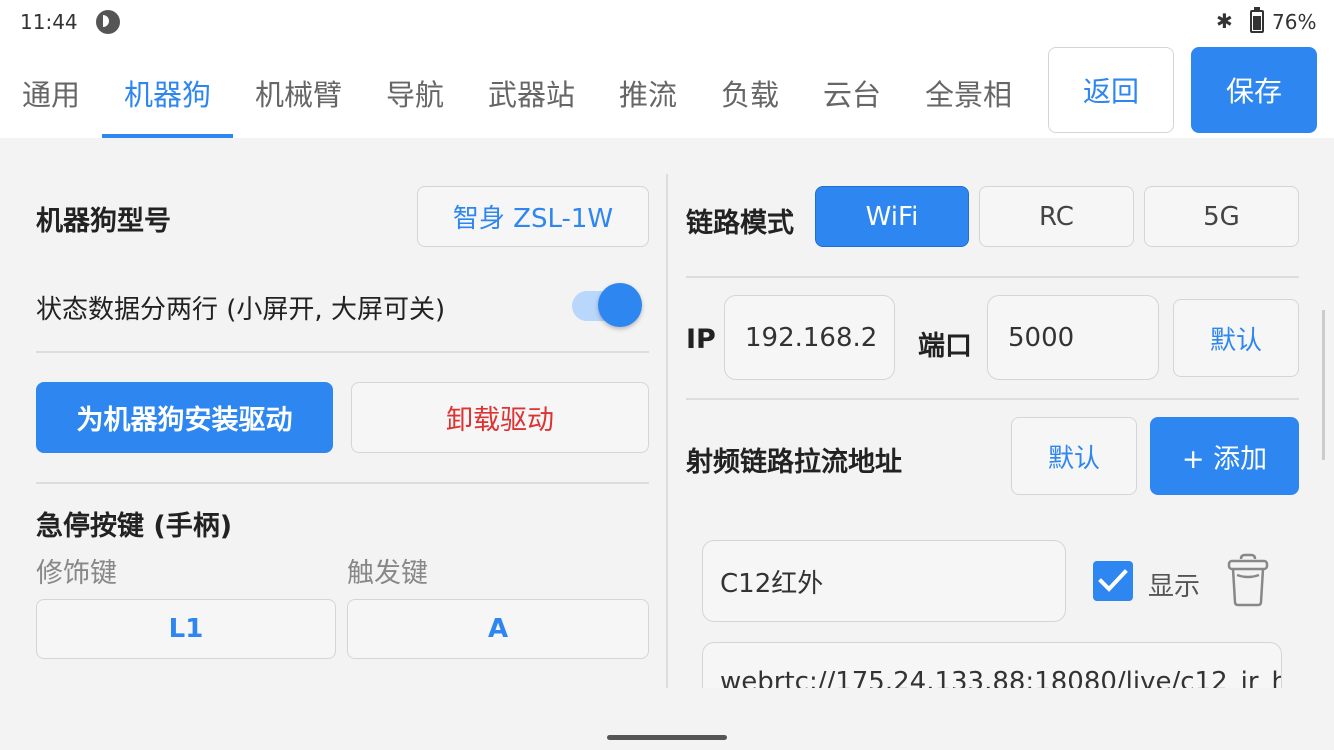 The width and height of the screenshot is (1334, 750). Describe the element at coordinates (186, 629) in the screenshot. I see `modifier-key-select: L1` at that location.